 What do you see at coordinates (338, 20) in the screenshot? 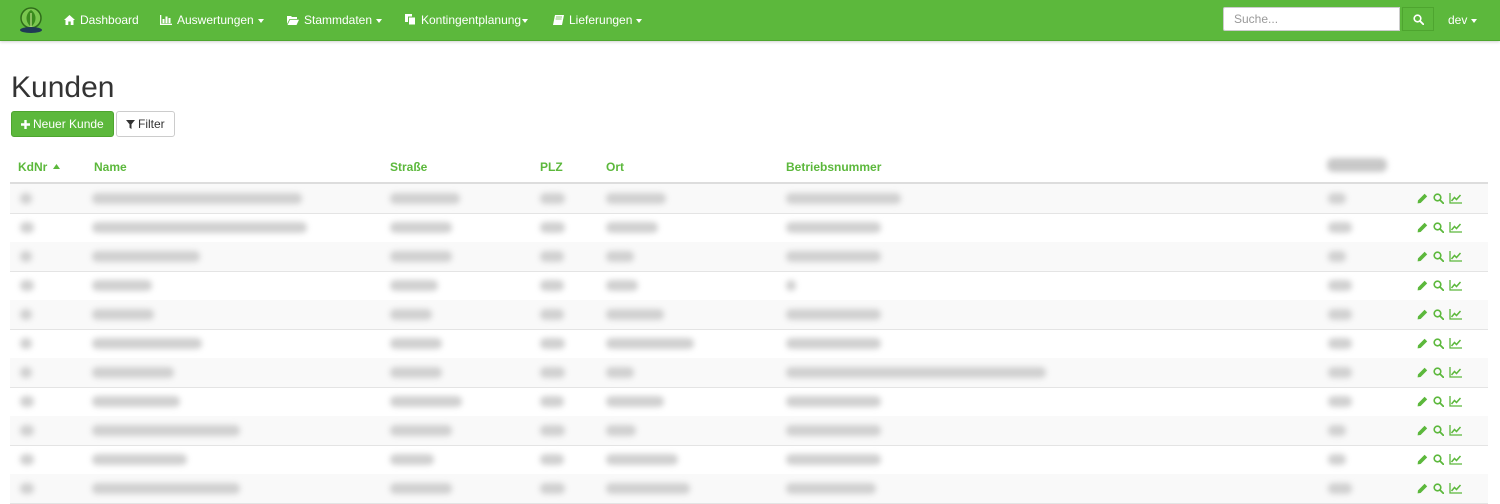
I see `nav-label-stammdaten: Stammdaten` at bounding box center [338, 20].